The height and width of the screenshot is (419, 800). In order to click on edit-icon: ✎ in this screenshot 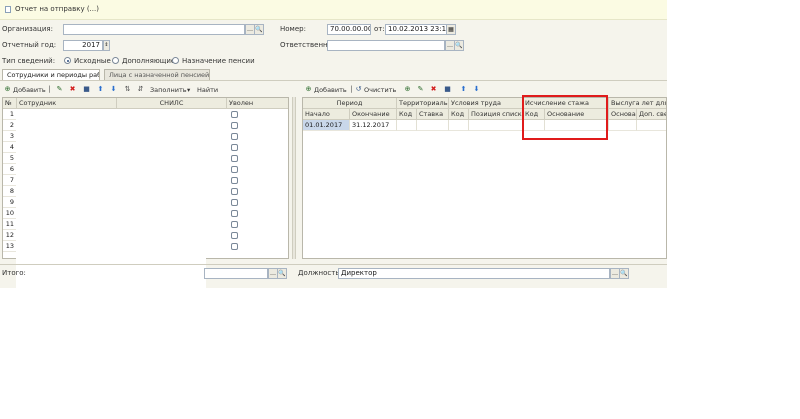, I will do `click(59, 89)`.